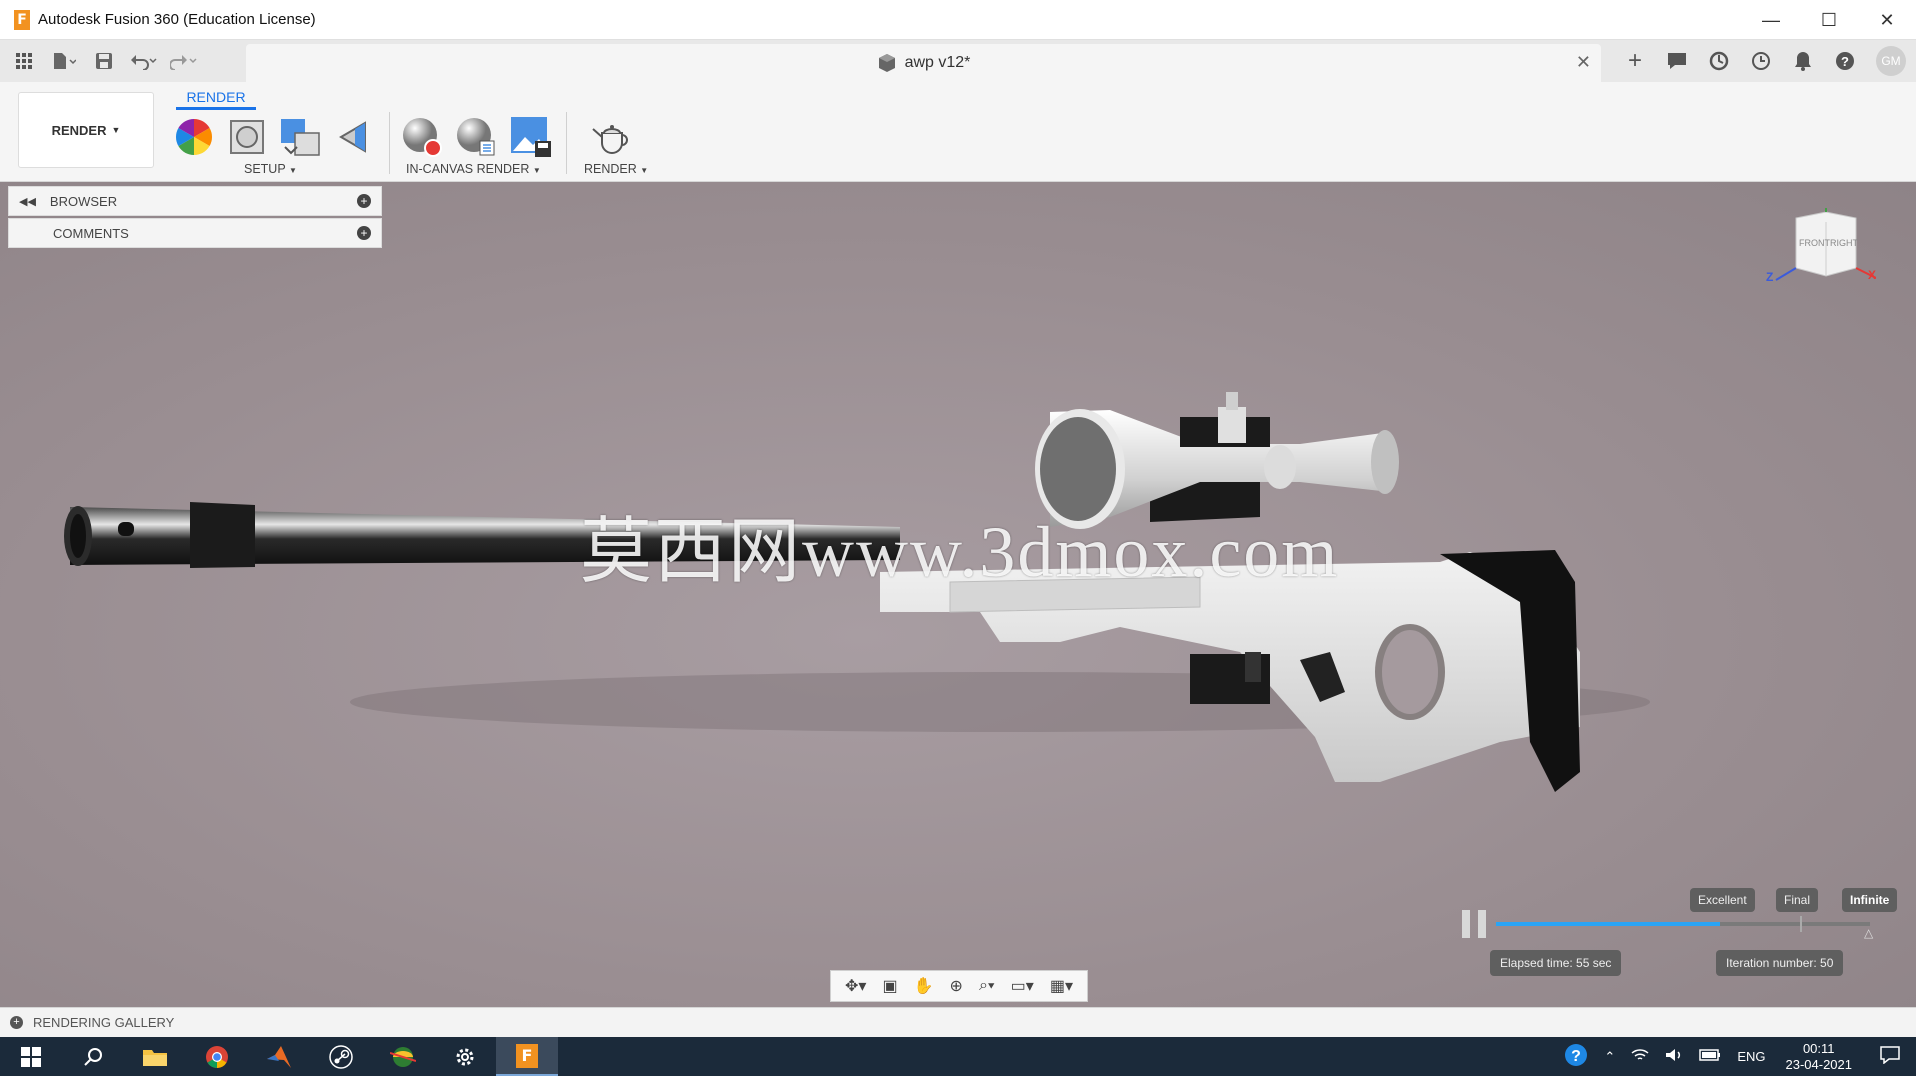 The width and height of the screenshot is (1916, 1076). What do you see at coordinates (1819, 1057) in the screenshot?
I see `clock: 00:11 23-04-2021` at bounding box center [1819, 1057].